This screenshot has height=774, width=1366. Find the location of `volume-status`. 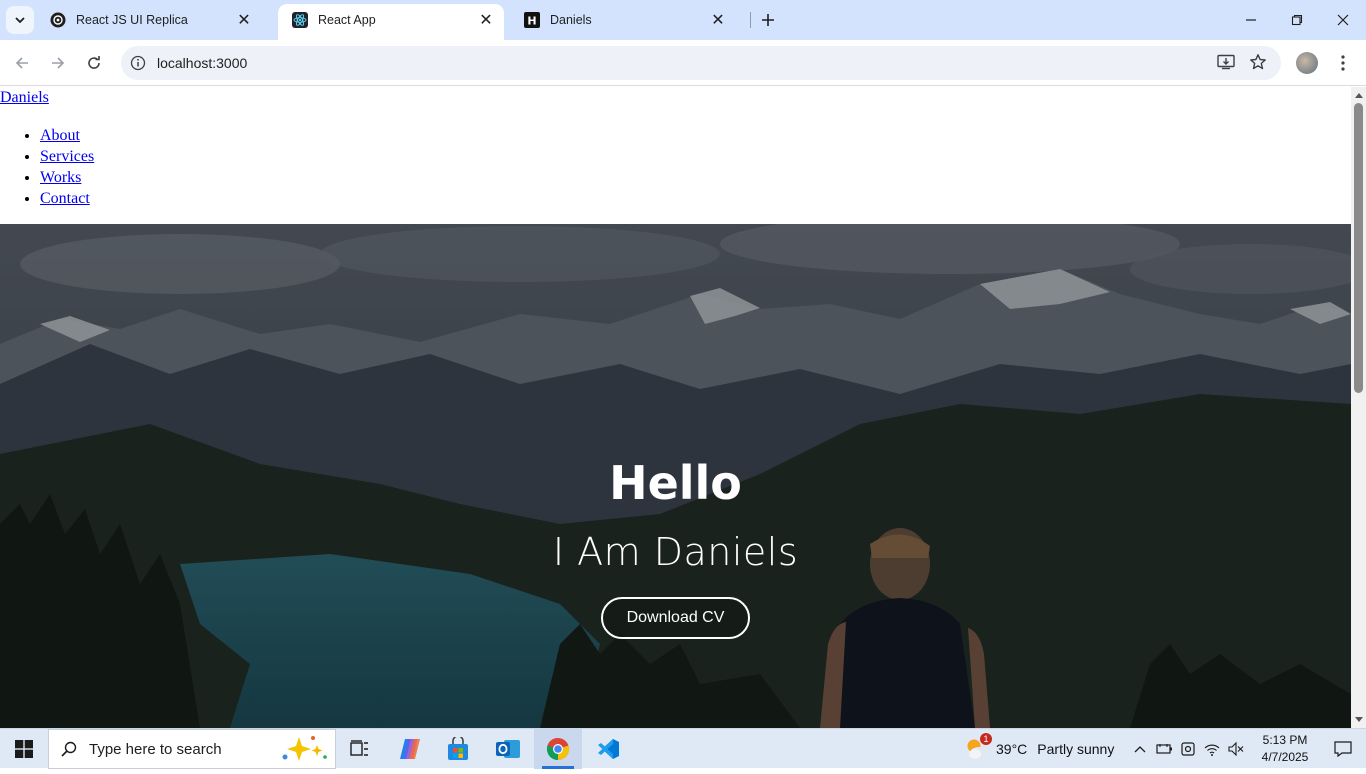

volume-status is located at coordinates (1236, 749).